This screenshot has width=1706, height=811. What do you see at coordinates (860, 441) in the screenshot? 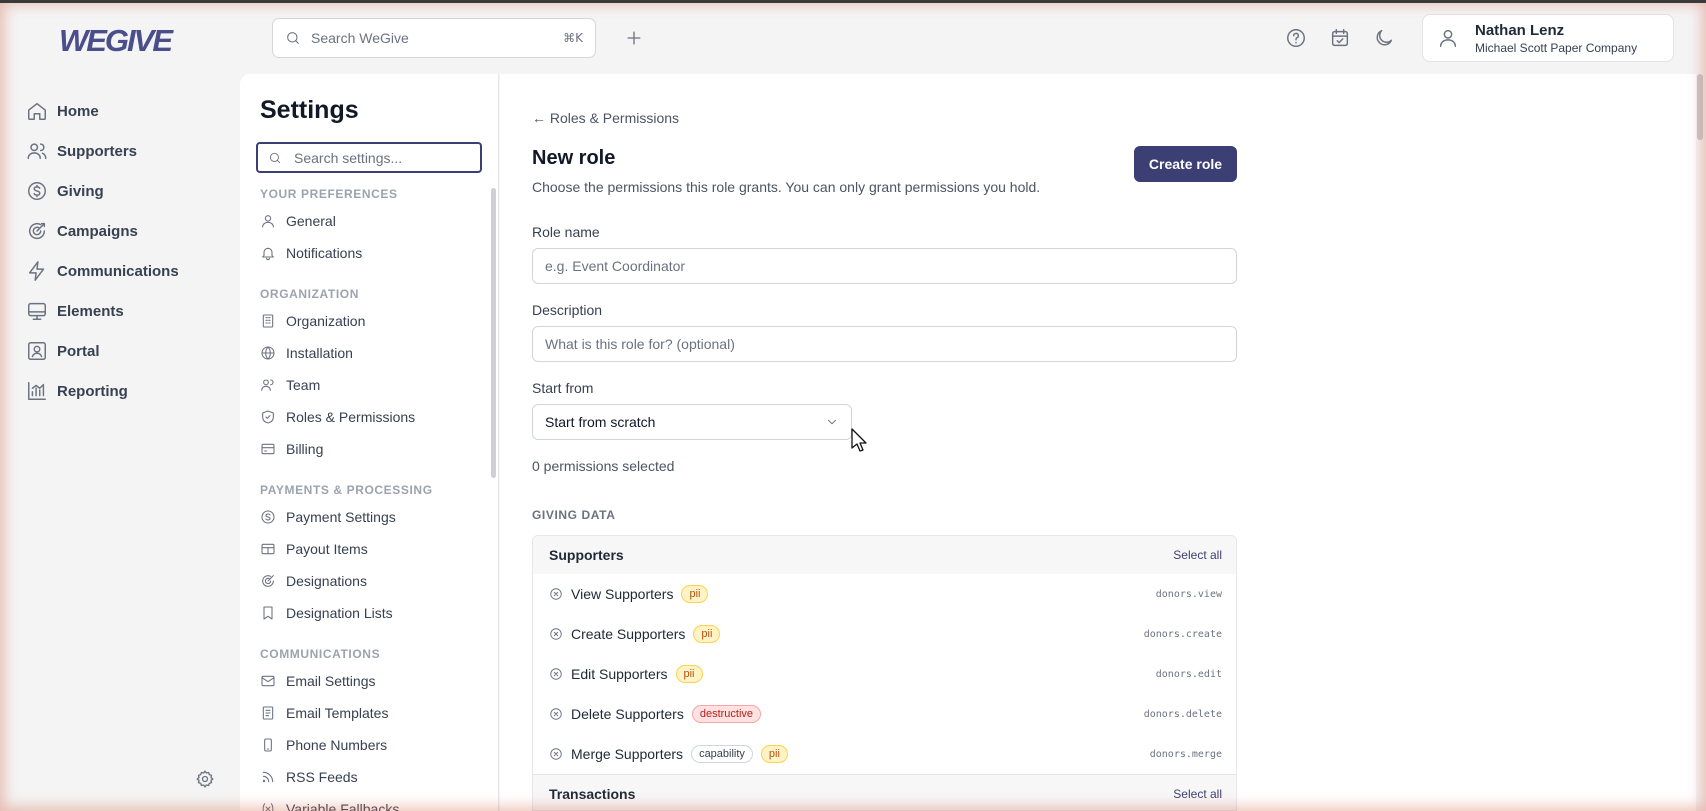
I see `mouse-cursor-icon` at bounding box center [860, 441].